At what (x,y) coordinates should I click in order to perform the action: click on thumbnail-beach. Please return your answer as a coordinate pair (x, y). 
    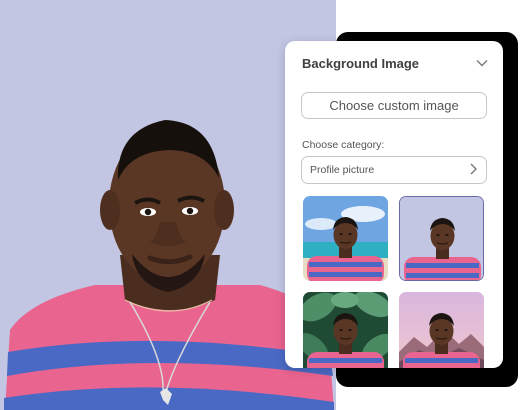
    Looking at the image, I should click on (345, 238).